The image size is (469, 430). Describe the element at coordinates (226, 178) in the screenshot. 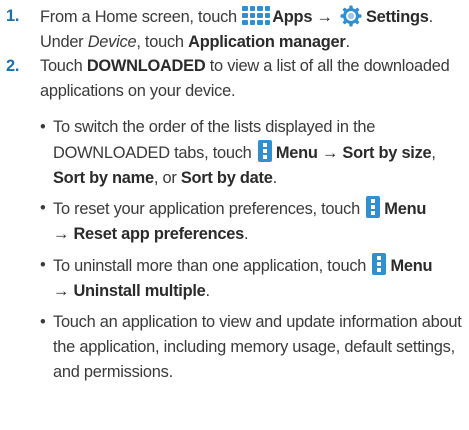

I see `sort-by-date-label: Sort by date` at that location.